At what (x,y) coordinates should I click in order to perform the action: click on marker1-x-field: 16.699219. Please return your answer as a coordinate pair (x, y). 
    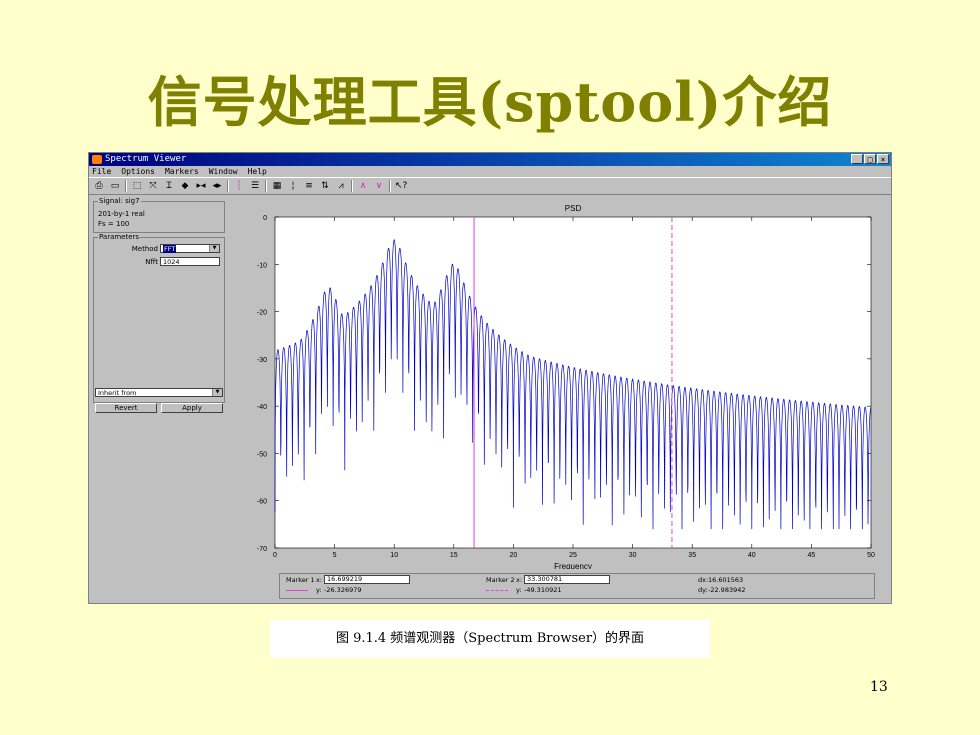
    Looking at the image, I should click on (367, 579).